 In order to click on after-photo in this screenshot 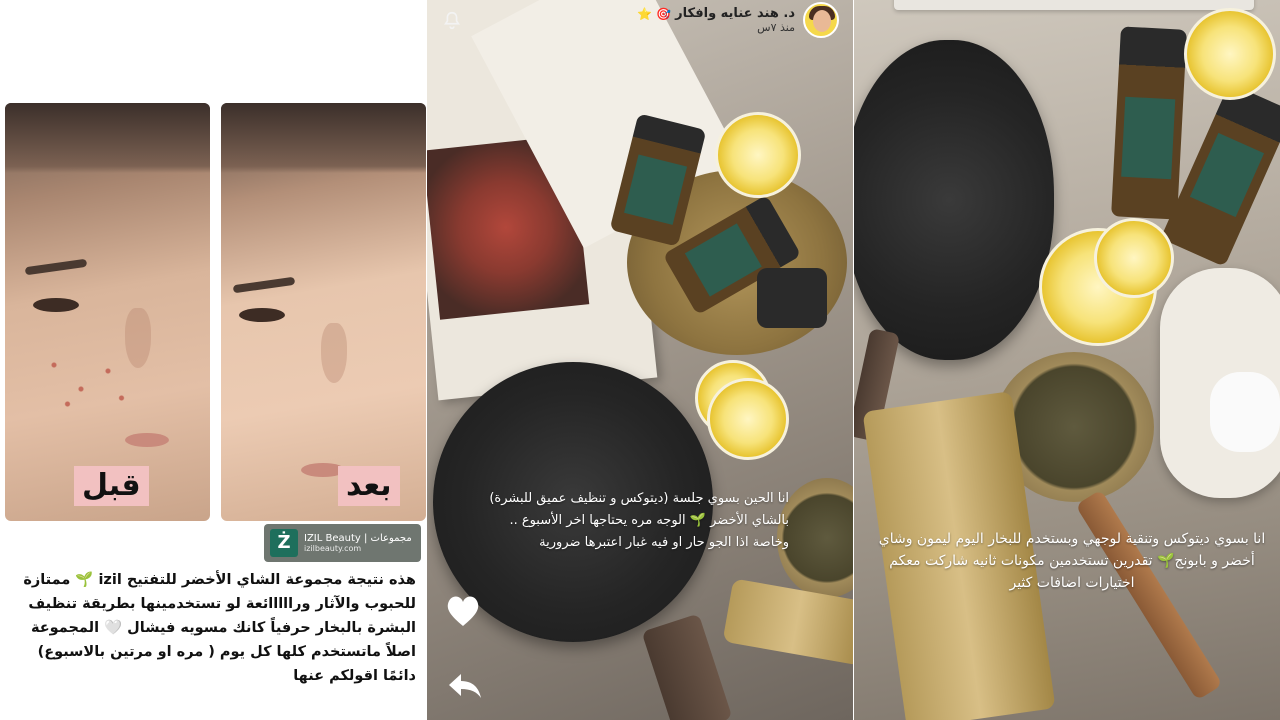, I will do `click(323, 312)`.